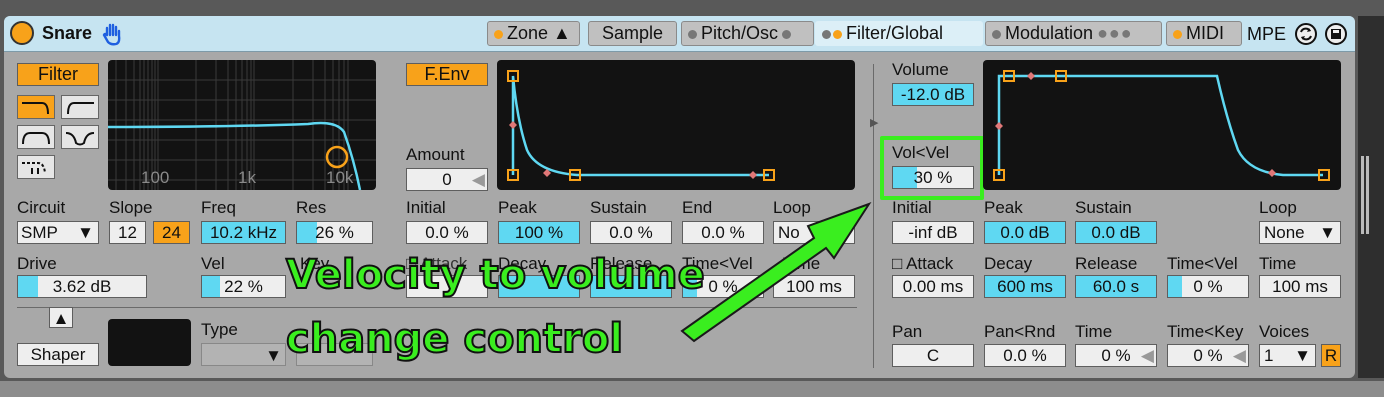 The width and height of the screenshot is (1384, 397). I want to click on bandpass-filter-button, so click(36, 137).